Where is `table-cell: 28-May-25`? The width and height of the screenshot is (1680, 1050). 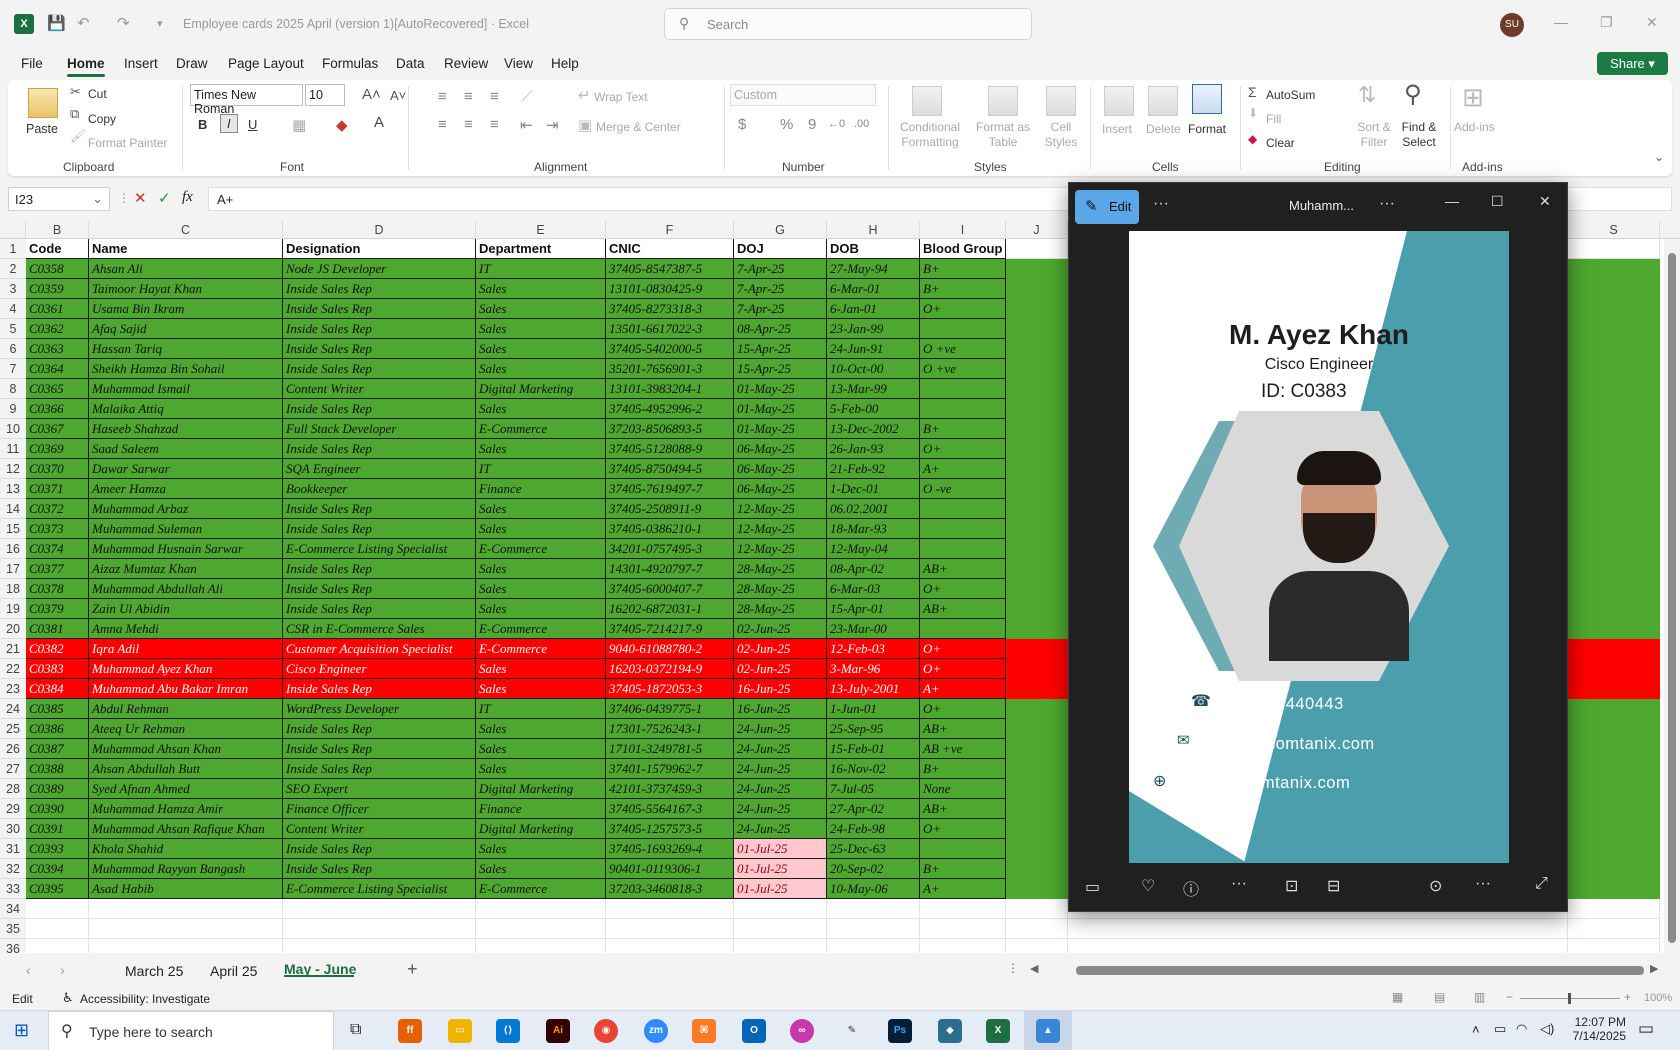 table-cell: 28-May-25 is located at coordinates (780, 609).